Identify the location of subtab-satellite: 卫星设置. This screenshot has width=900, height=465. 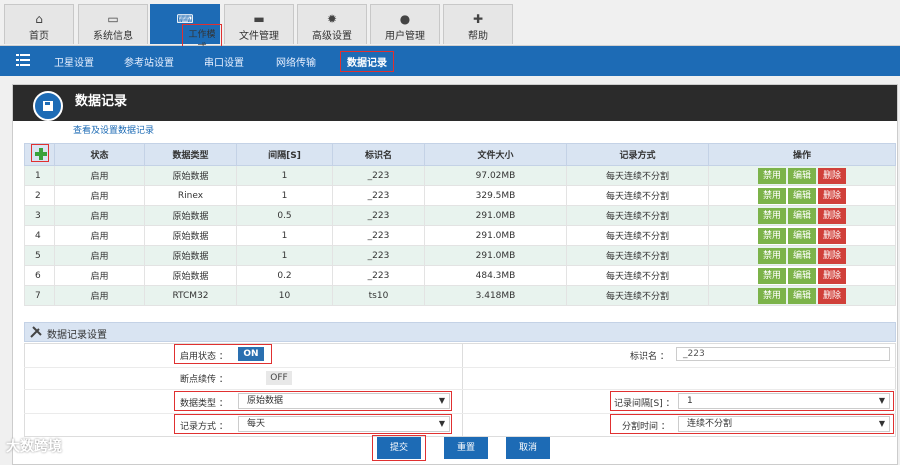
(74, 61).